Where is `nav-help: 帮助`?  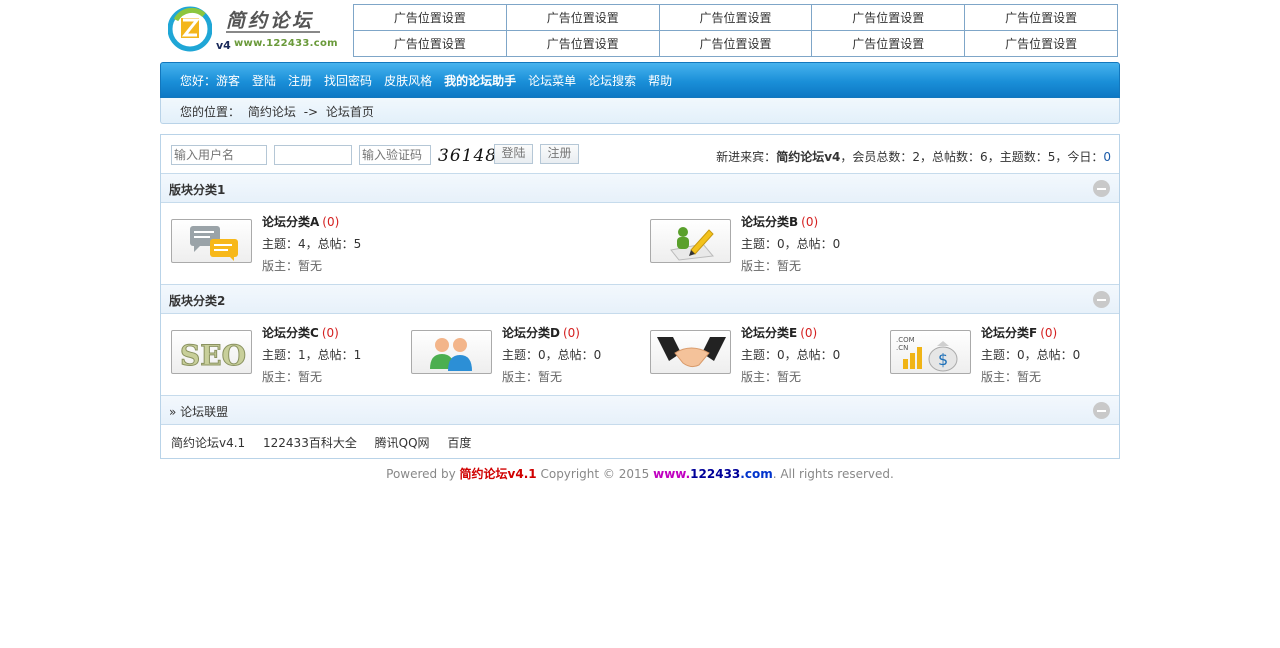 nav-help: 帮助 is located at coordinates (660, 80).